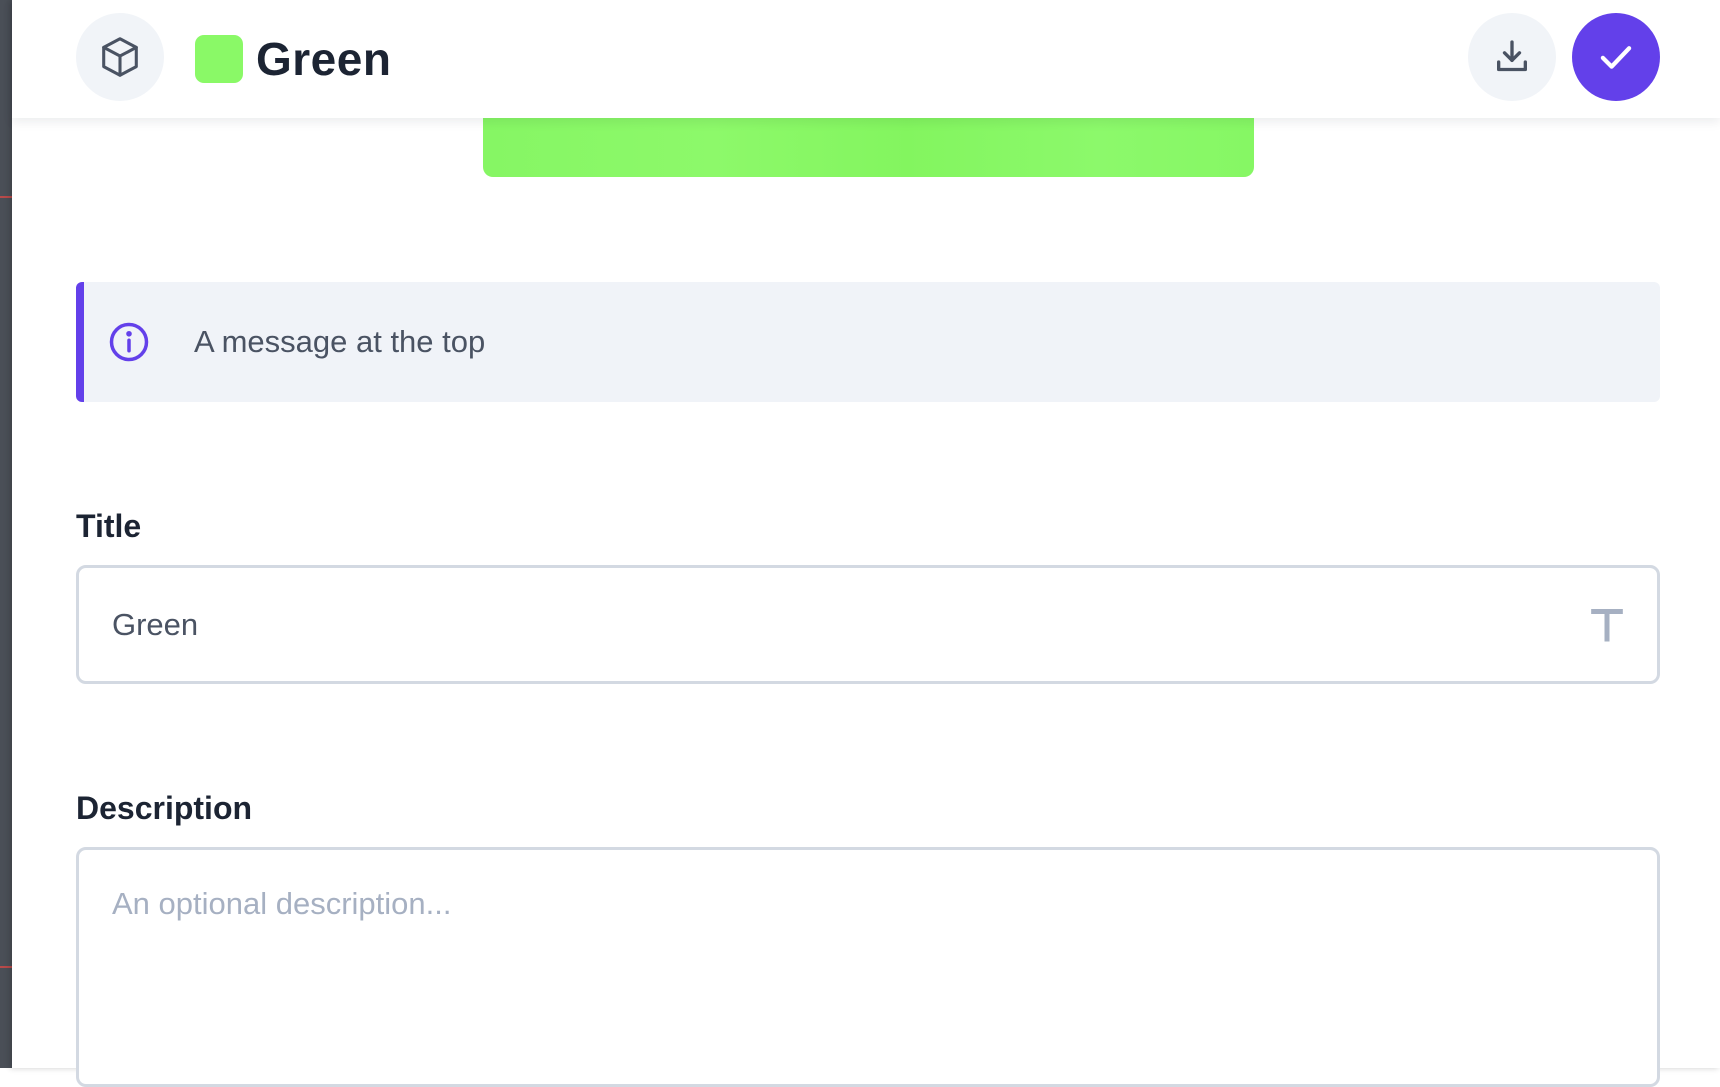 This screenshot has height=1087, width=1720. I want to click on check-icon, so click(1616, 57).